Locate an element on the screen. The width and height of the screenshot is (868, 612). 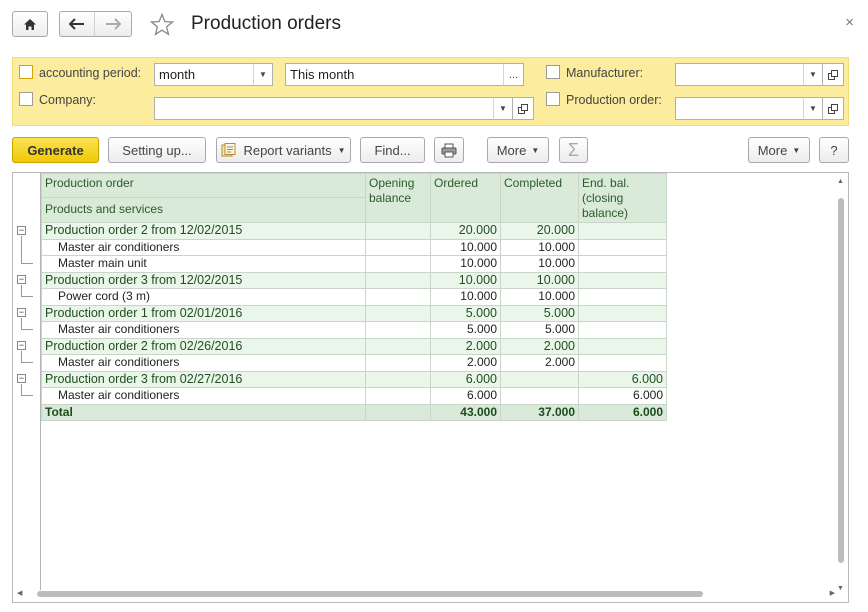
period-field: This month is located at coordinates (394, 74).